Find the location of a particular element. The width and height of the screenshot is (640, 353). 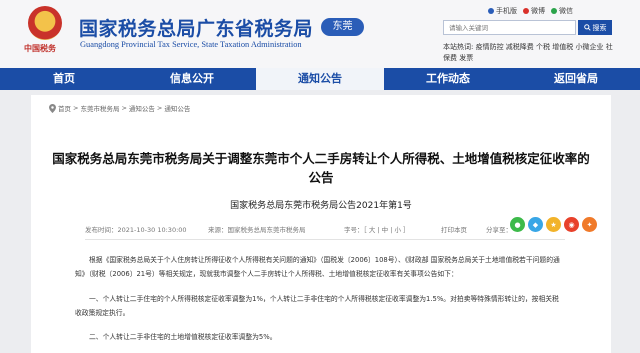

mobile-link: 手机版 is located at coordinates (502, 11).